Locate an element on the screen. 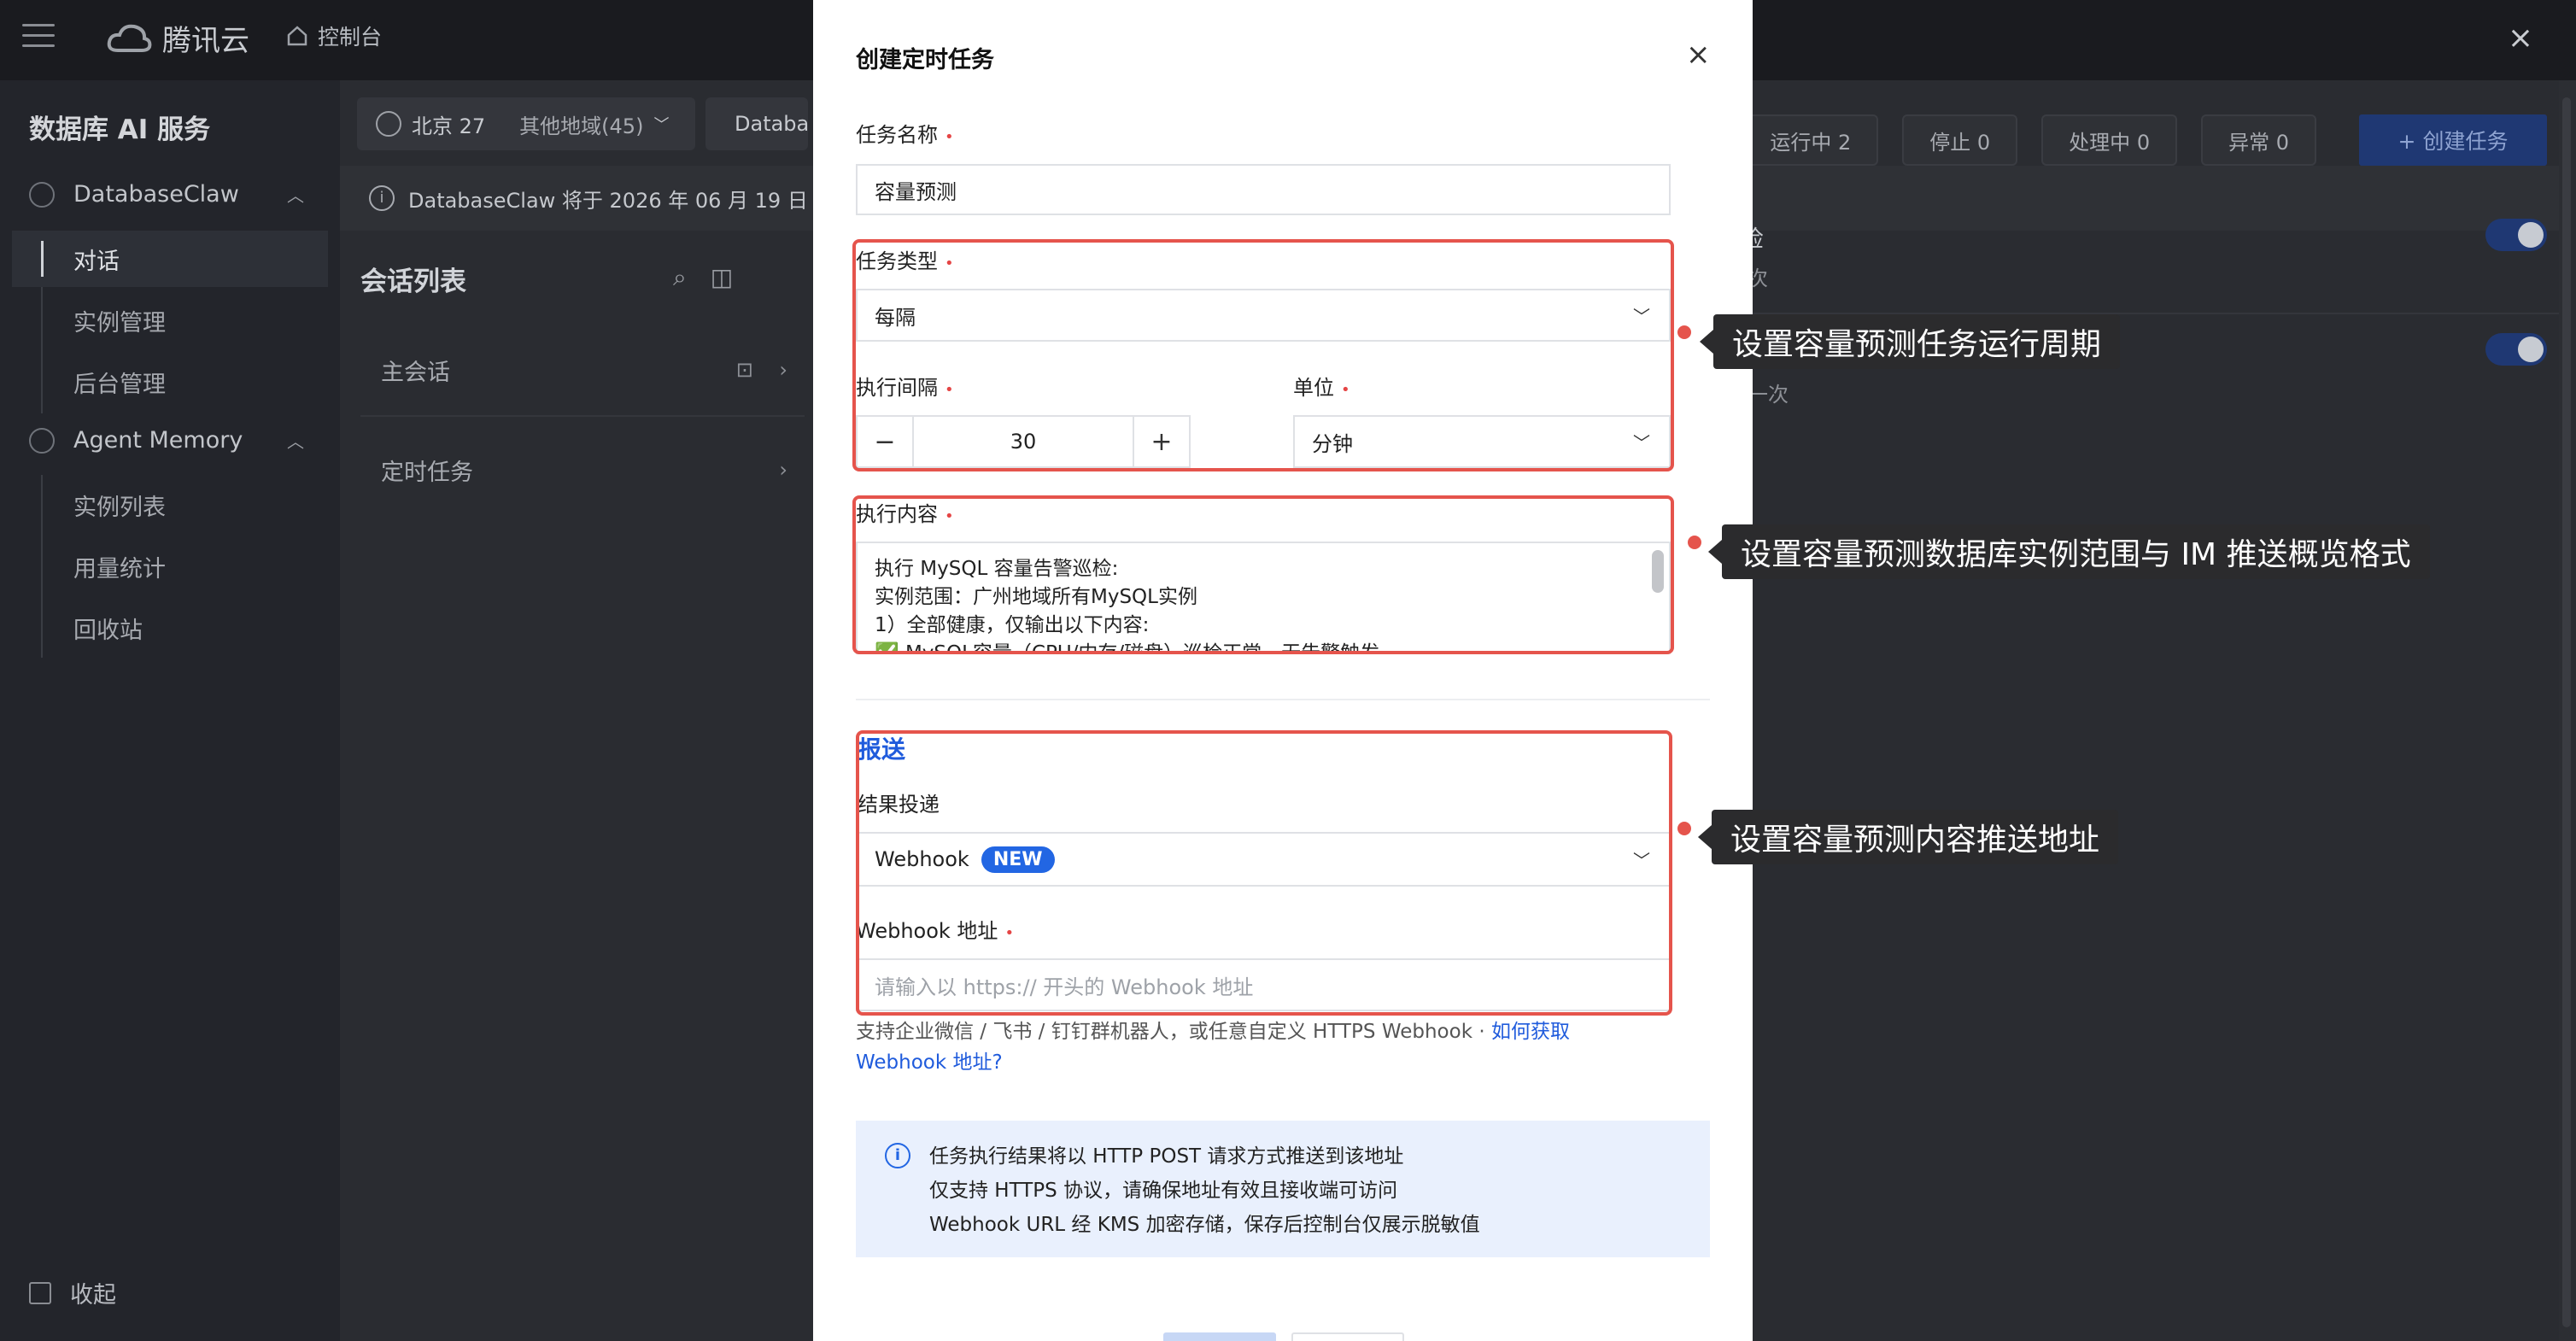 The image size is (2576, 1341). database-selector: Databa is located at coordinates (757, 123).